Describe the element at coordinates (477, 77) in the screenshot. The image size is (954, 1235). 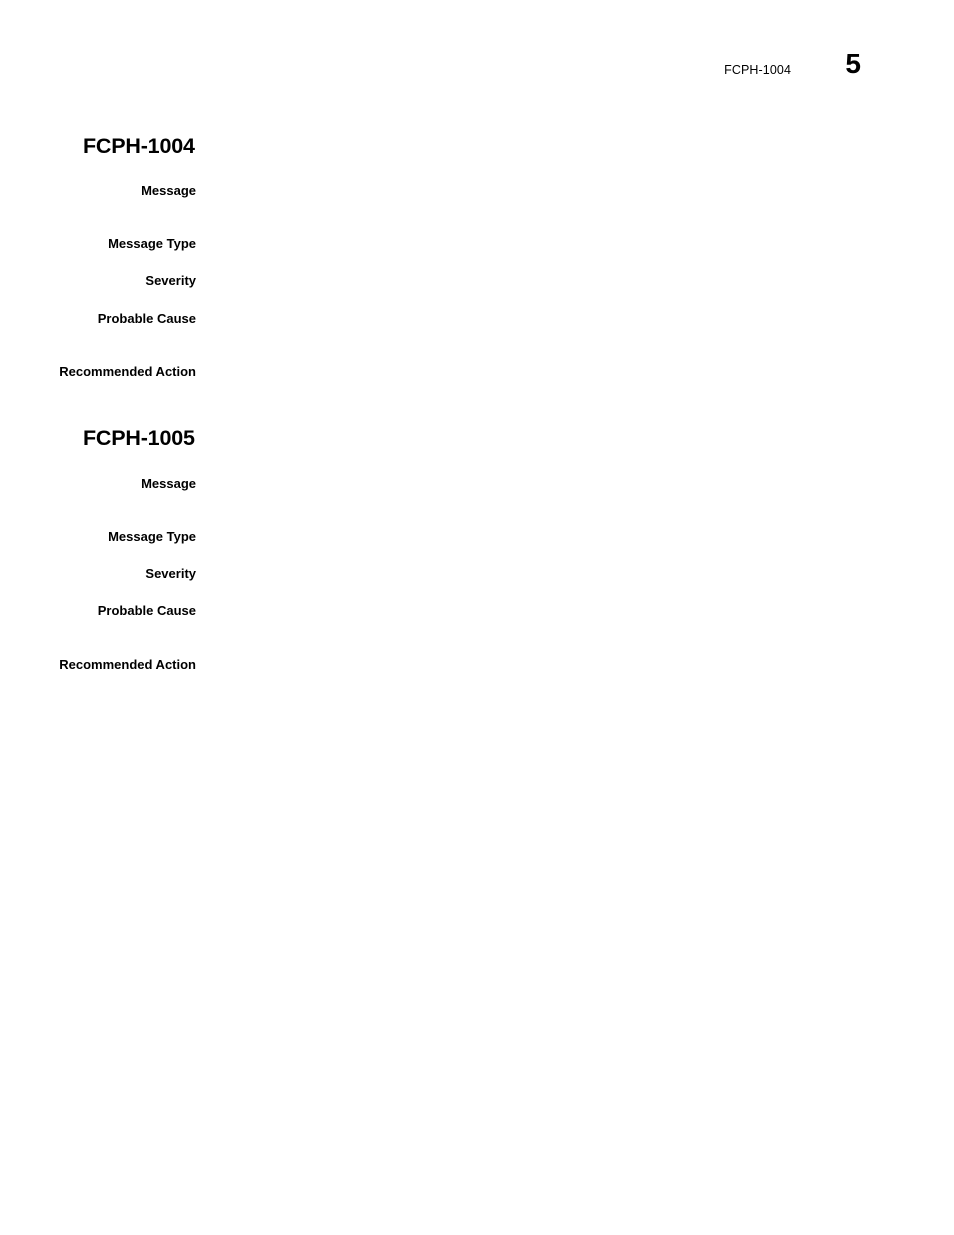
I see `page-header: FCPH-1004 5` at that location.